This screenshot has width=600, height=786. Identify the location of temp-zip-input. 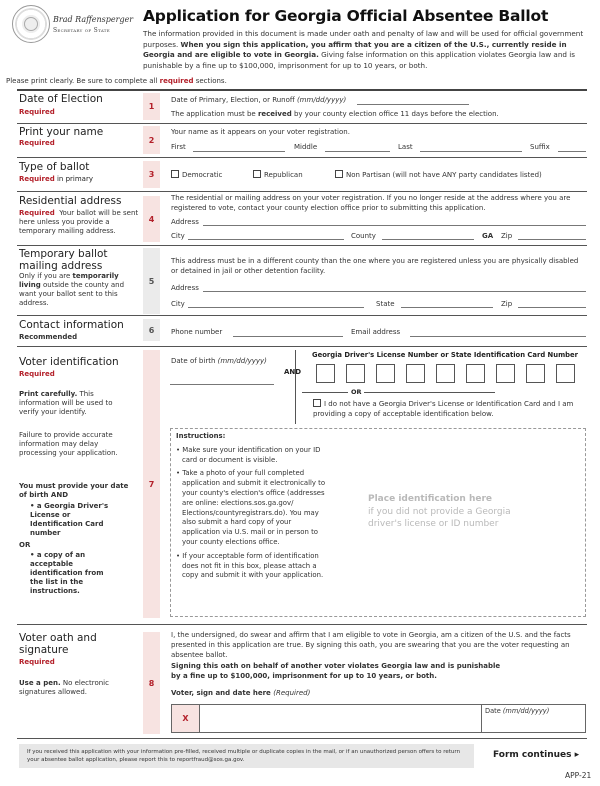
(552, 307).